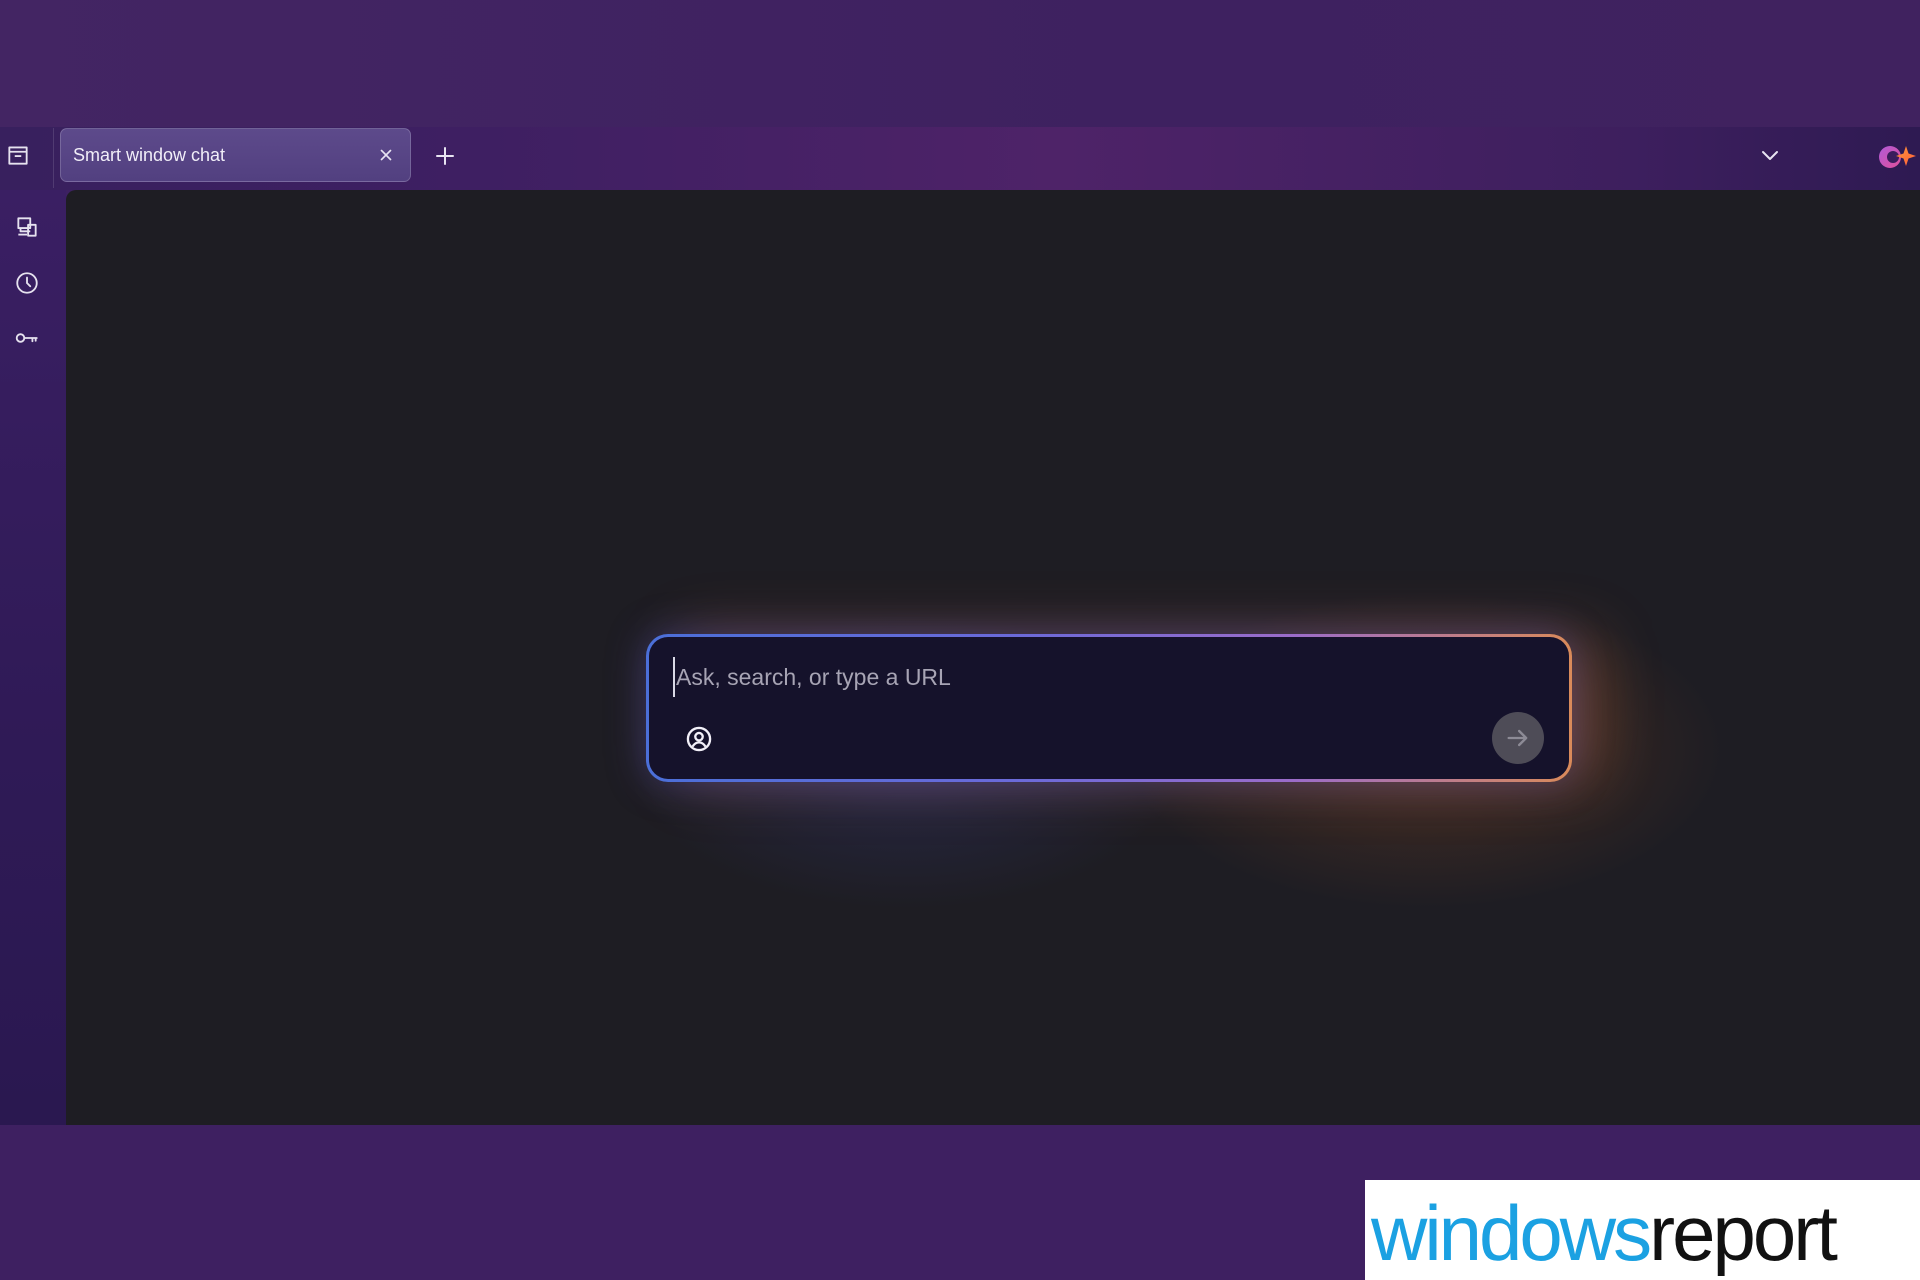  I want to click on prompt-inner, so click(1109, 708).